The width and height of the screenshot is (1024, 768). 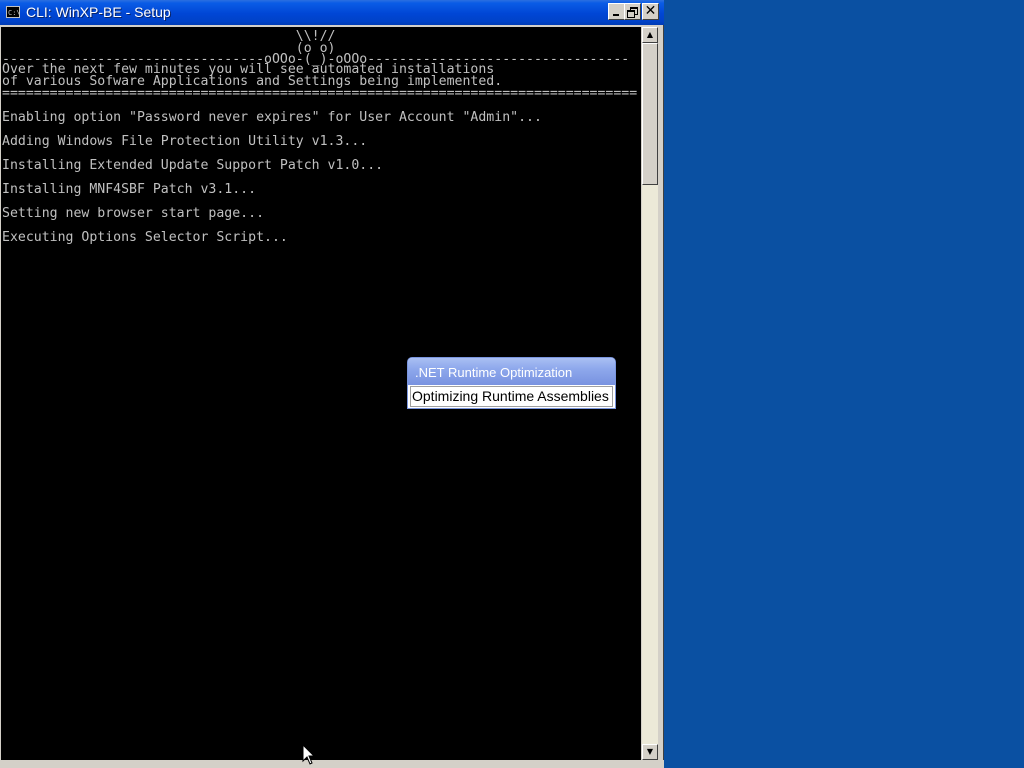 I want to click on restore-button, so click(x=632, y=11).